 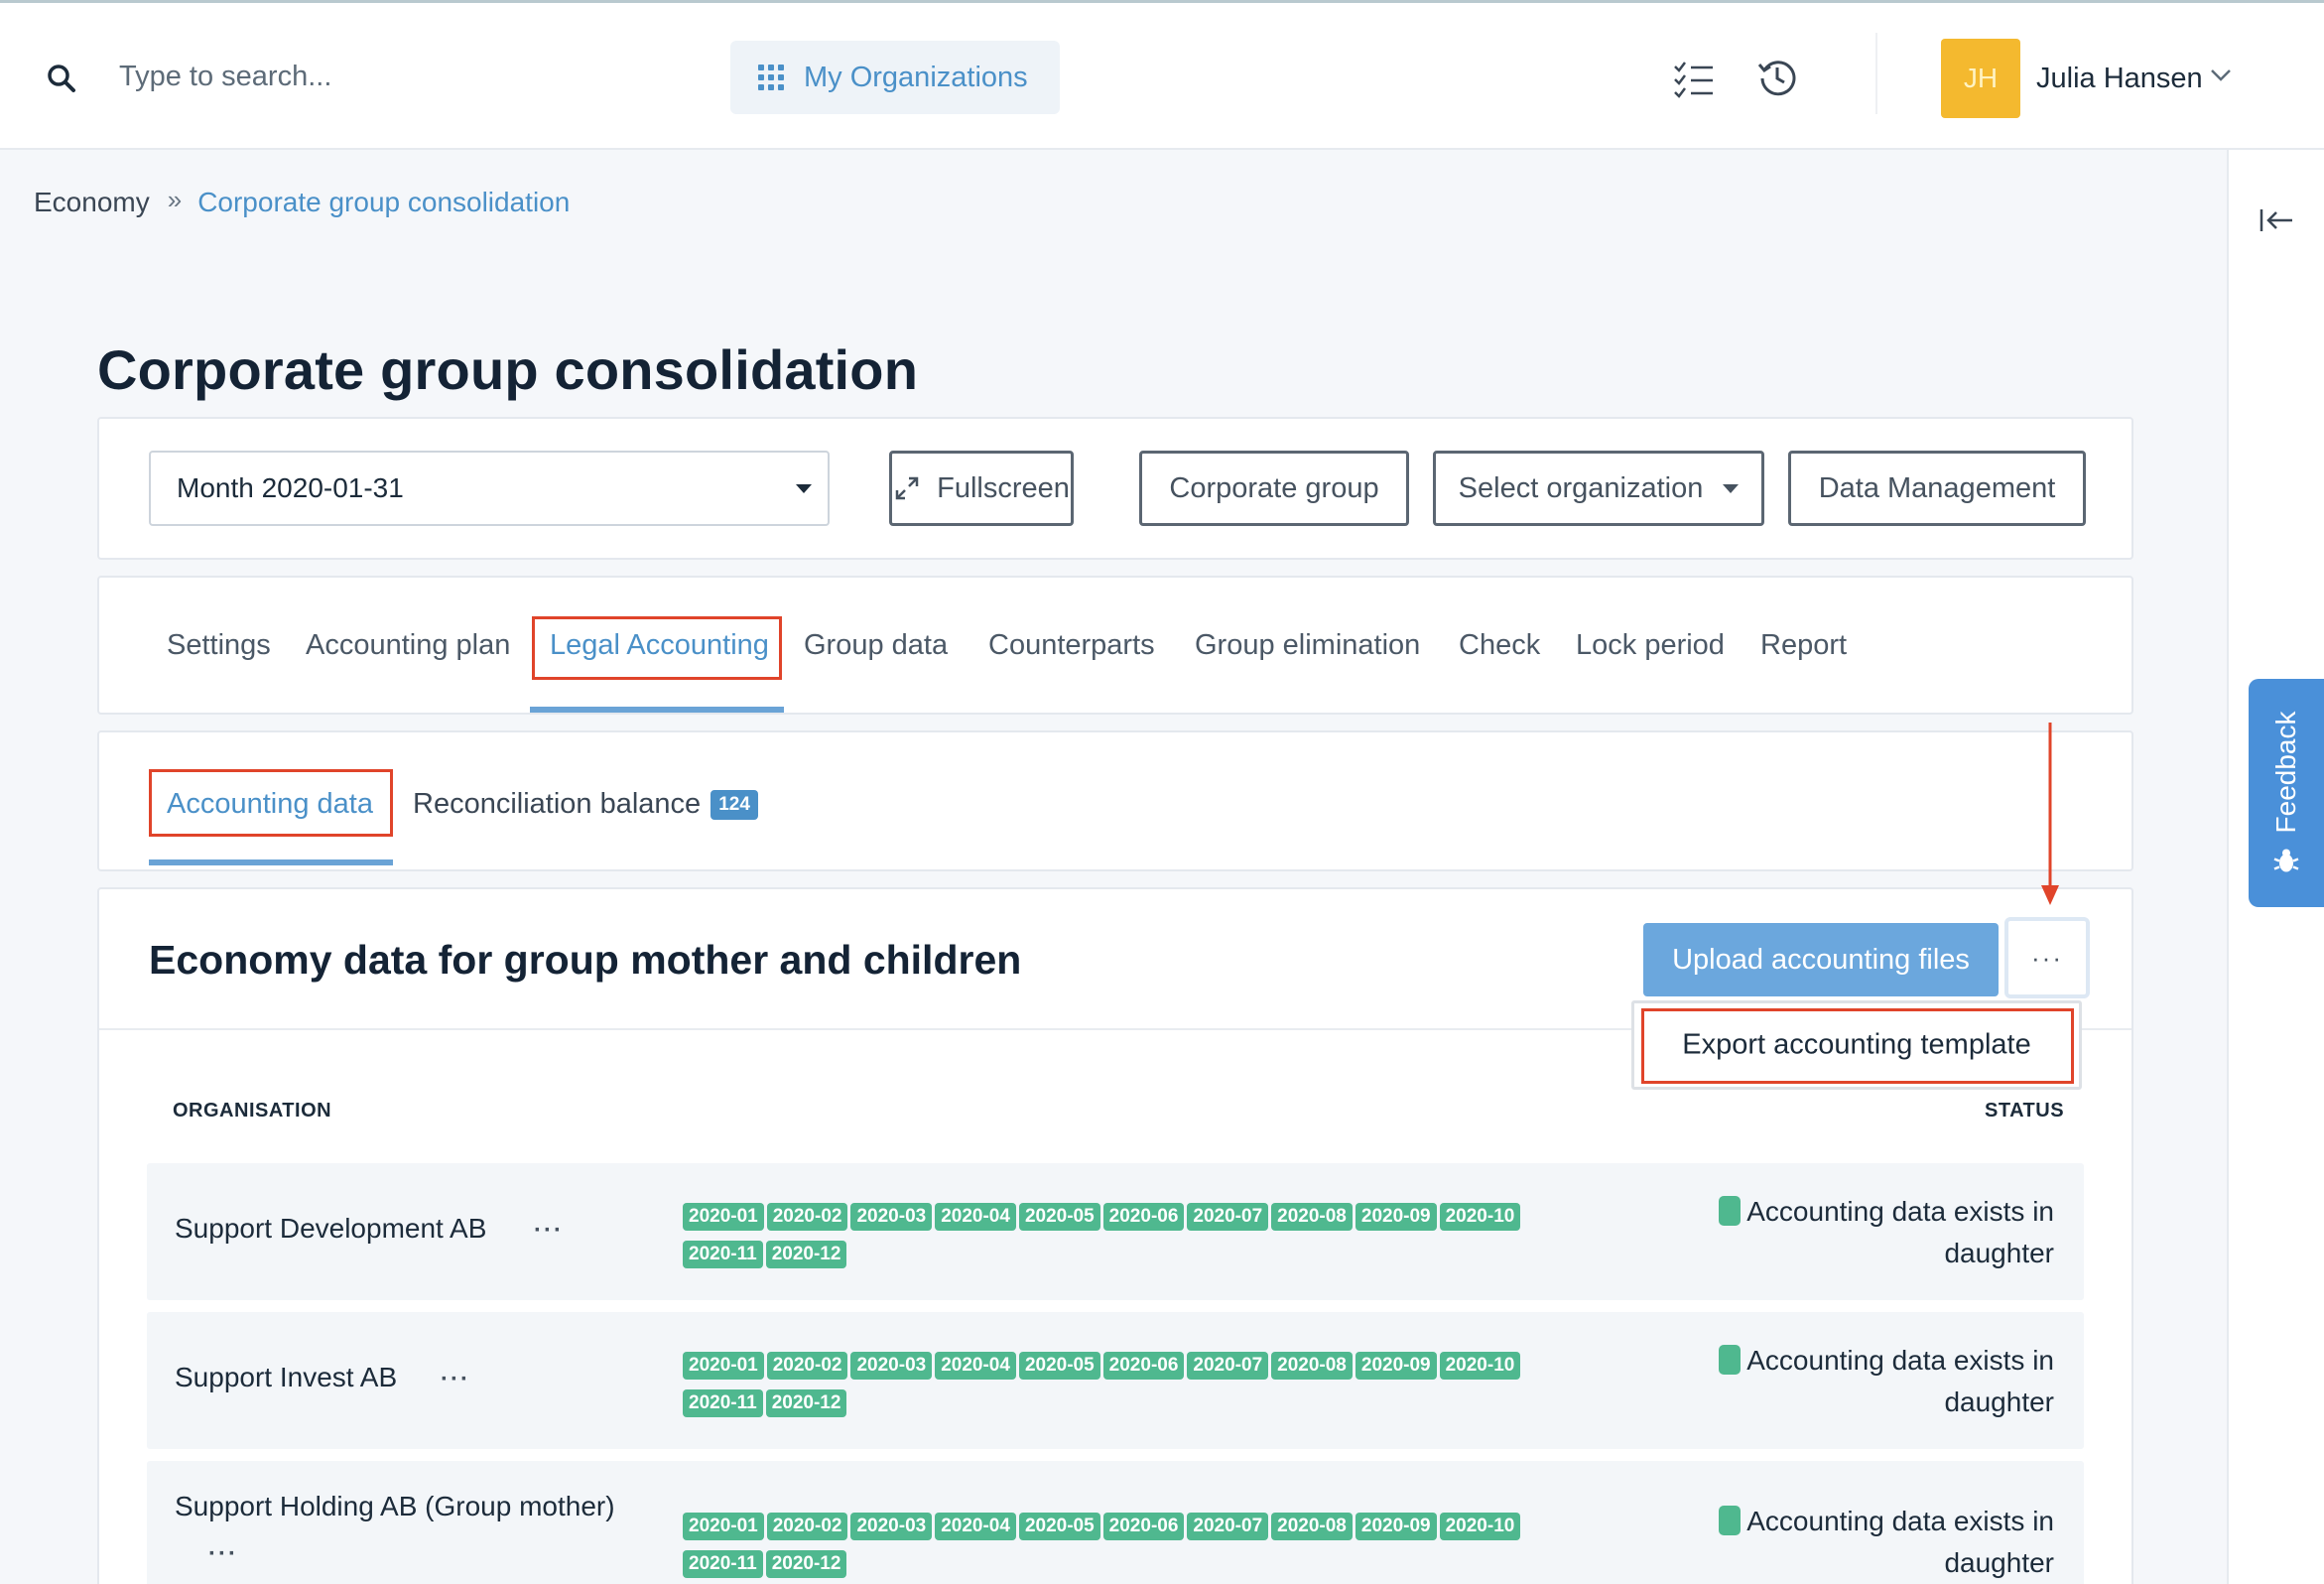 I want to click on export-accounting-template-item: Export accounting template, so click(x=1856, y=1045).